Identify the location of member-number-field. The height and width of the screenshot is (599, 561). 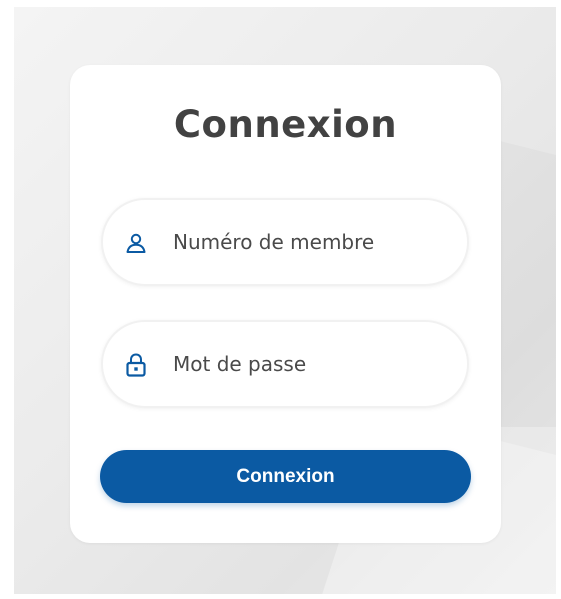
(285, 242).